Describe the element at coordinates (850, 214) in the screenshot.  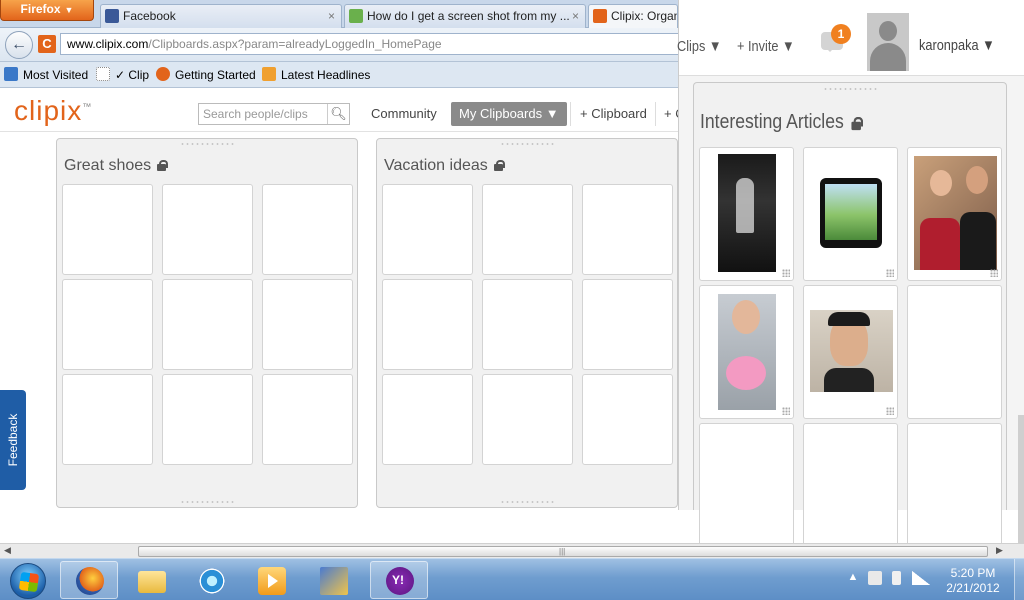
I see `clip-gps-device` at that location.